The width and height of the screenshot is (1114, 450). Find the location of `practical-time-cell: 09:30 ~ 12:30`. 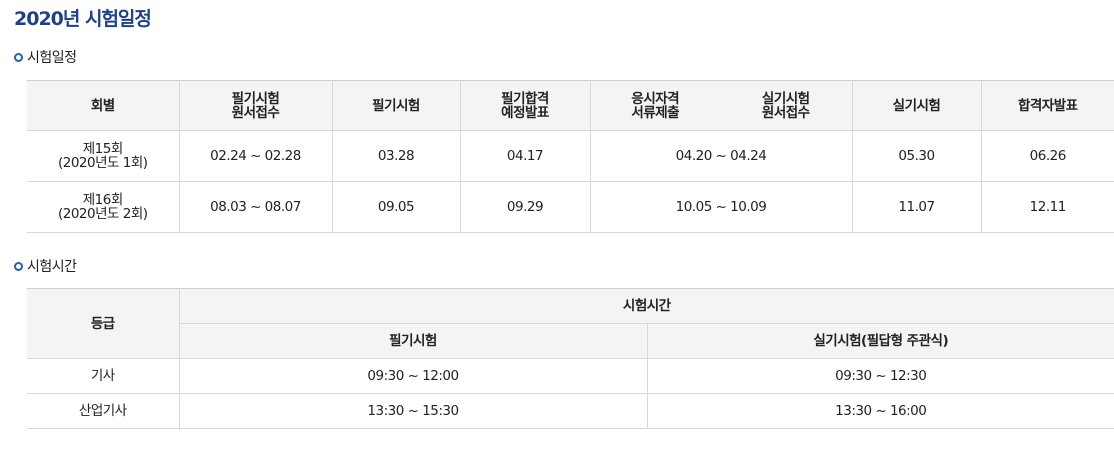

practical-time-cell: 09:30 ~ 12:30 is located at coordinates (880, 376).